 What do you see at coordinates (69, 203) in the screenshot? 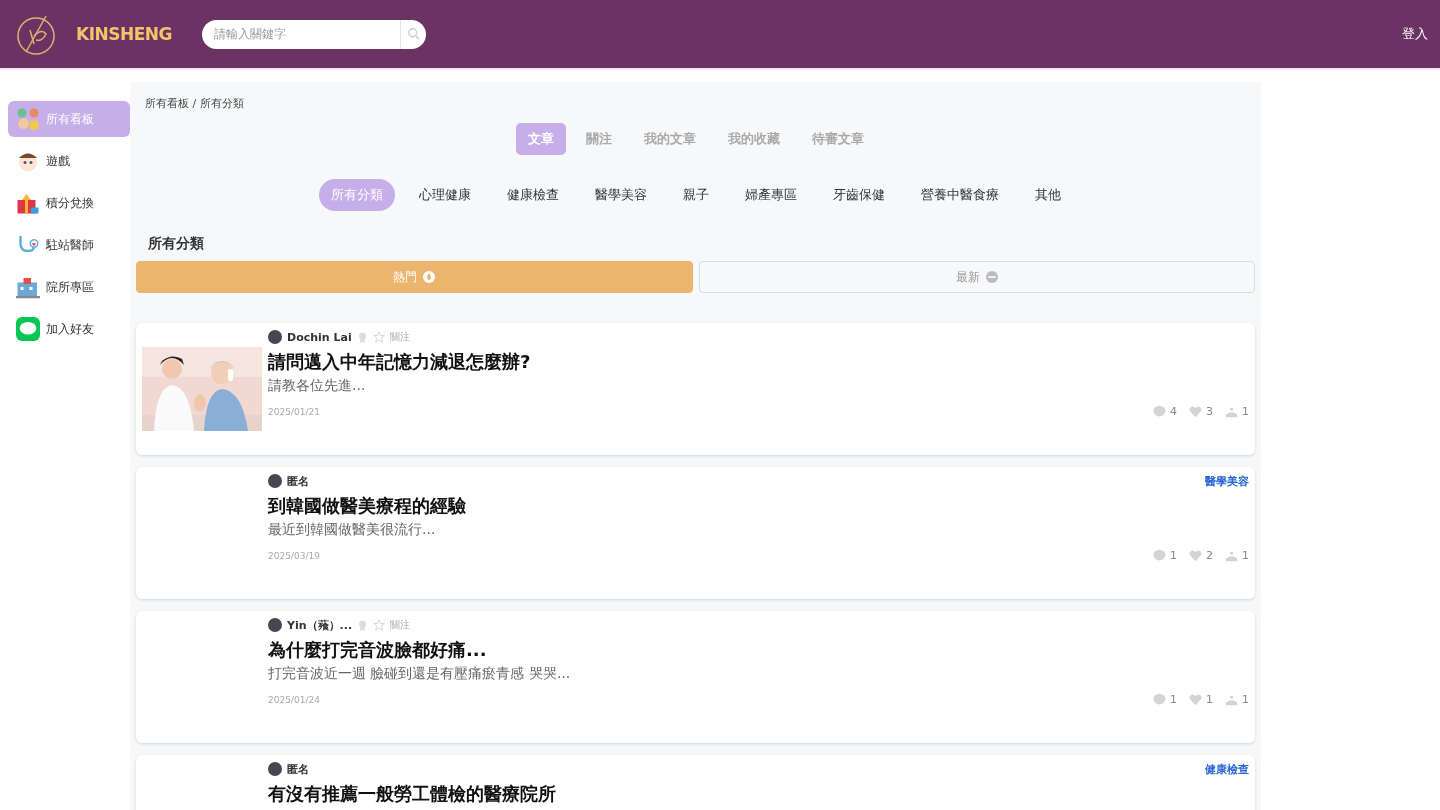
I see `sidebar-item: 積分兌換` at bounding box center [69, 203].